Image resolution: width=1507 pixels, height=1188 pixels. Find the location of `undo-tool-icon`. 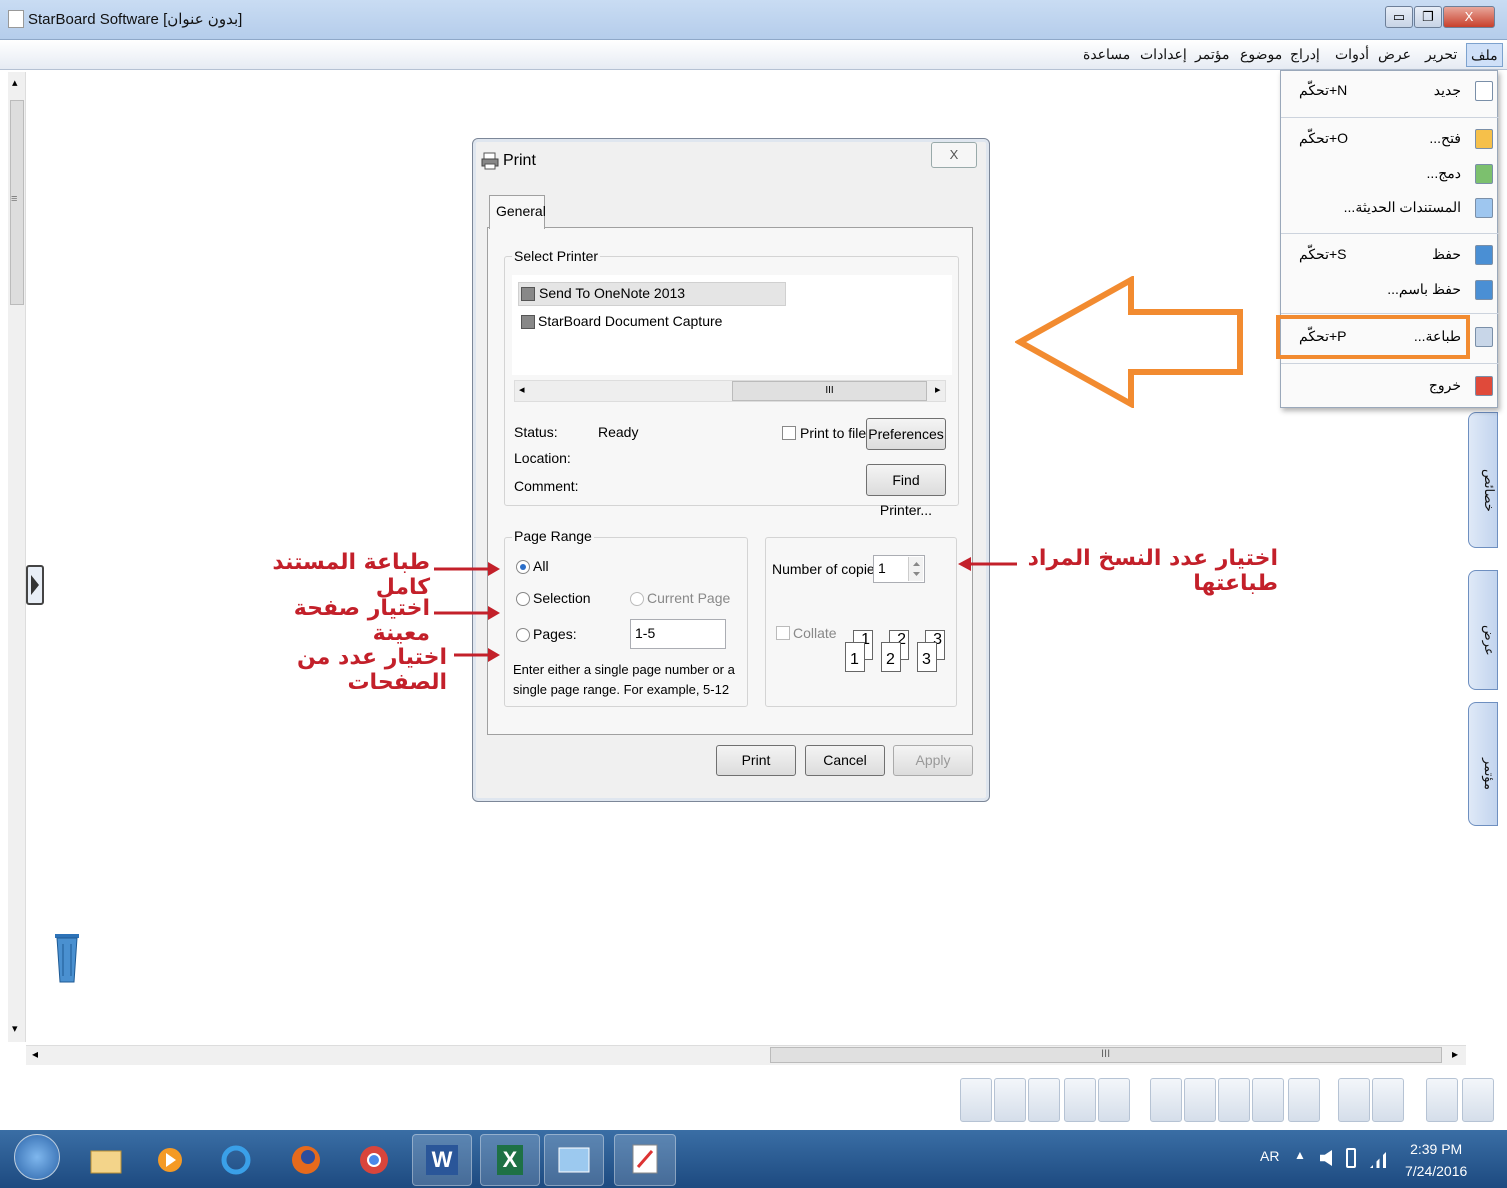

undo-tool-icon is located at coordinates (1354, 1100).